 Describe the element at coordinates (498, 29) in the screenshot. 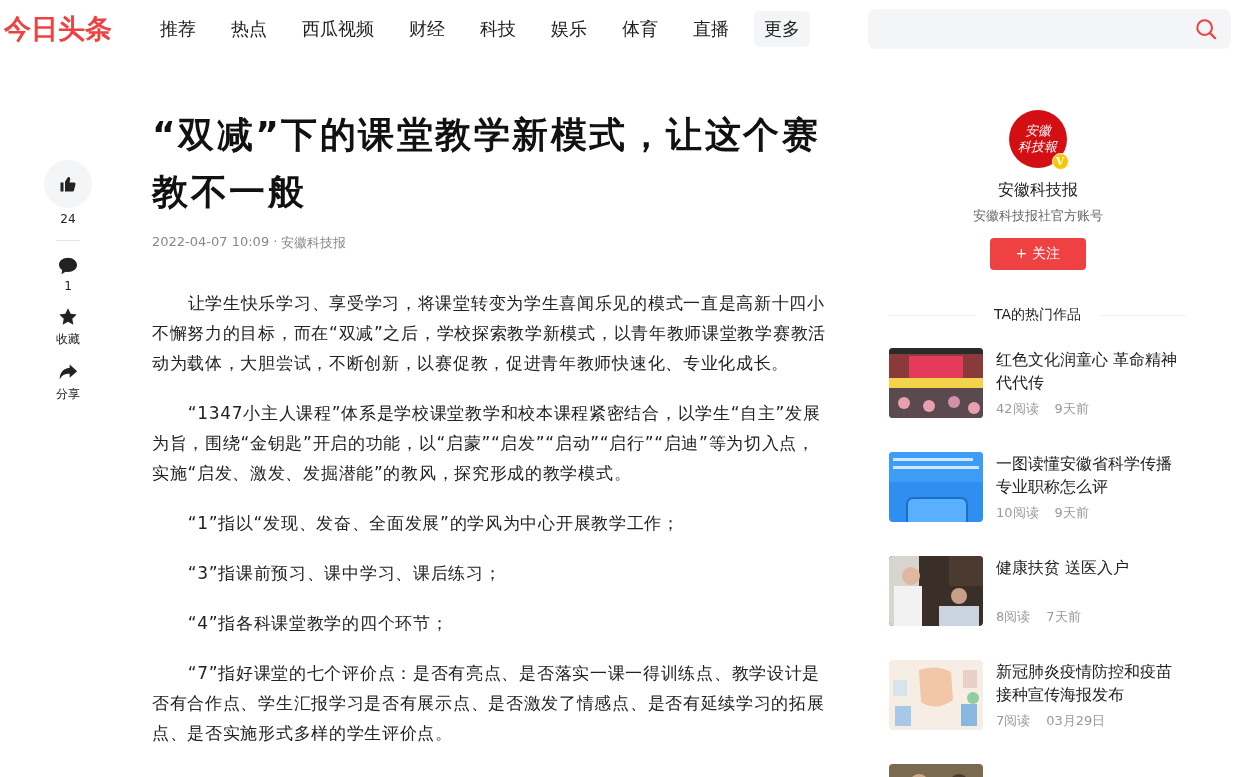

I see `nav-link: 科技` at that location.